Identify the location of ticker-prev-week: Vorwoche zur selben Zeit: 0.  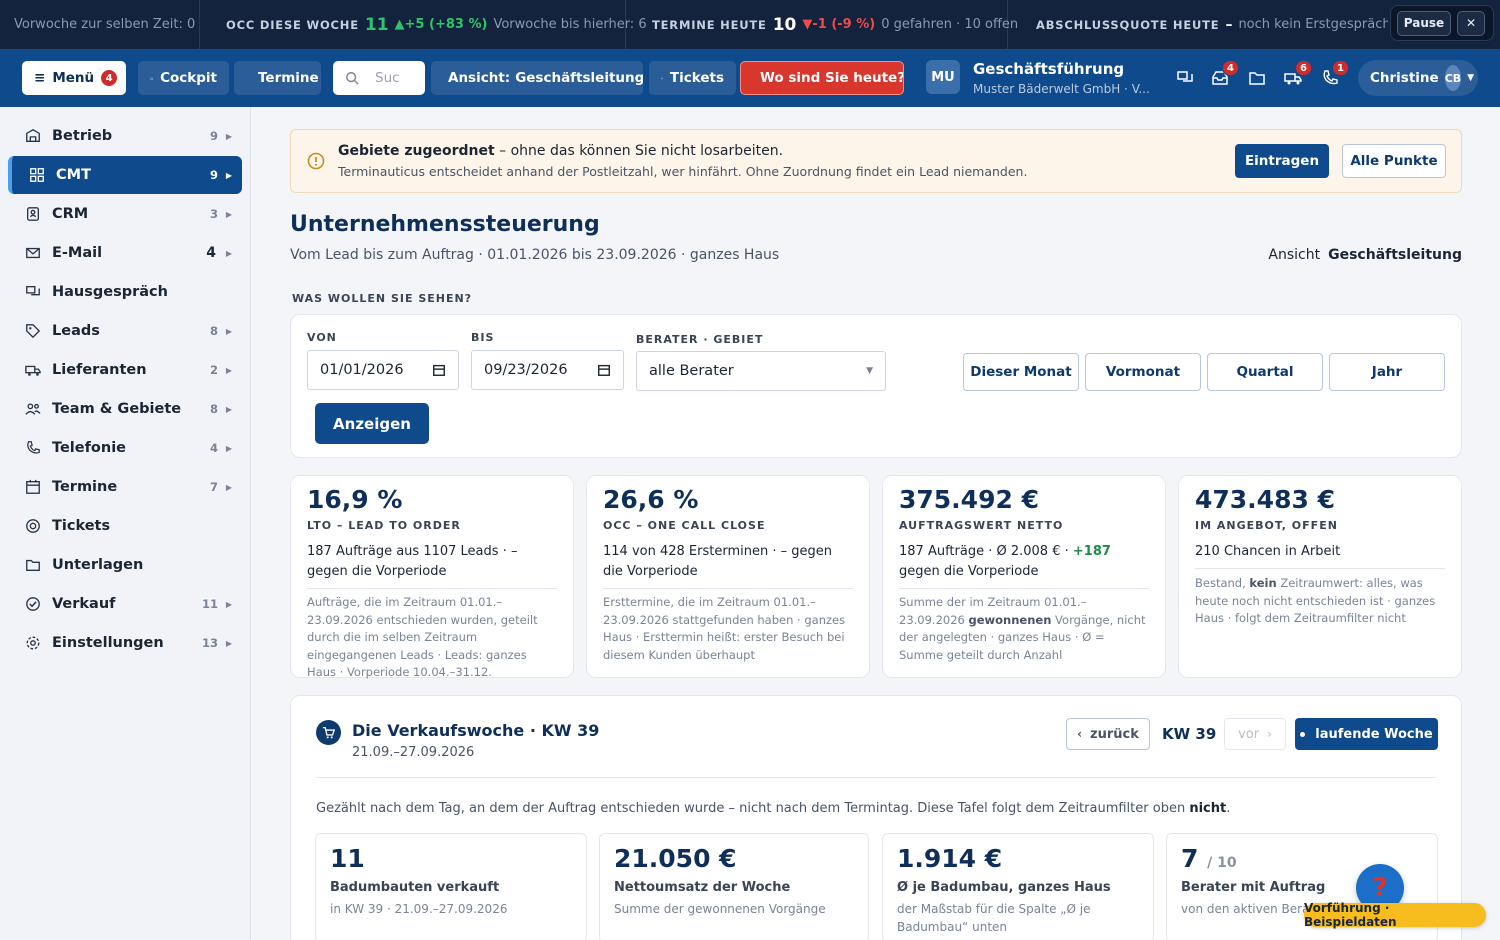
(100, 24).